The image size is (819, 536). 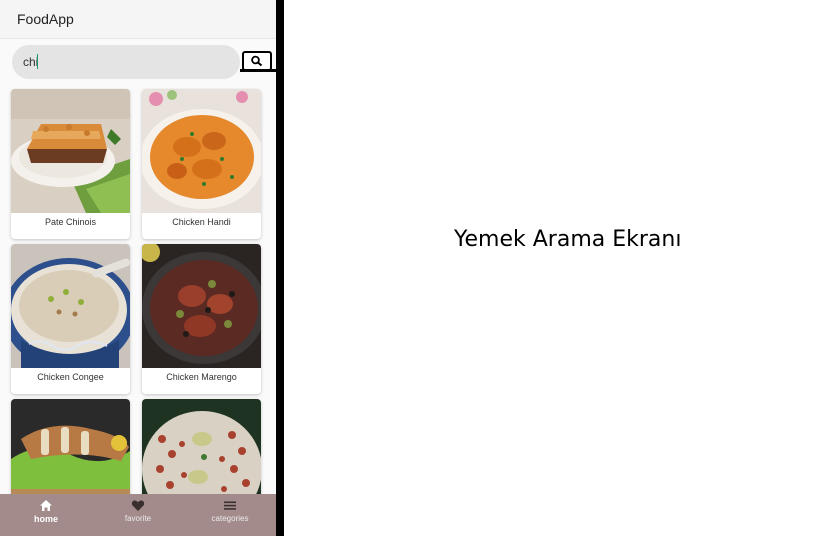 I want to click on meal-card: Pate Chinois, so click(x=70, y=164).